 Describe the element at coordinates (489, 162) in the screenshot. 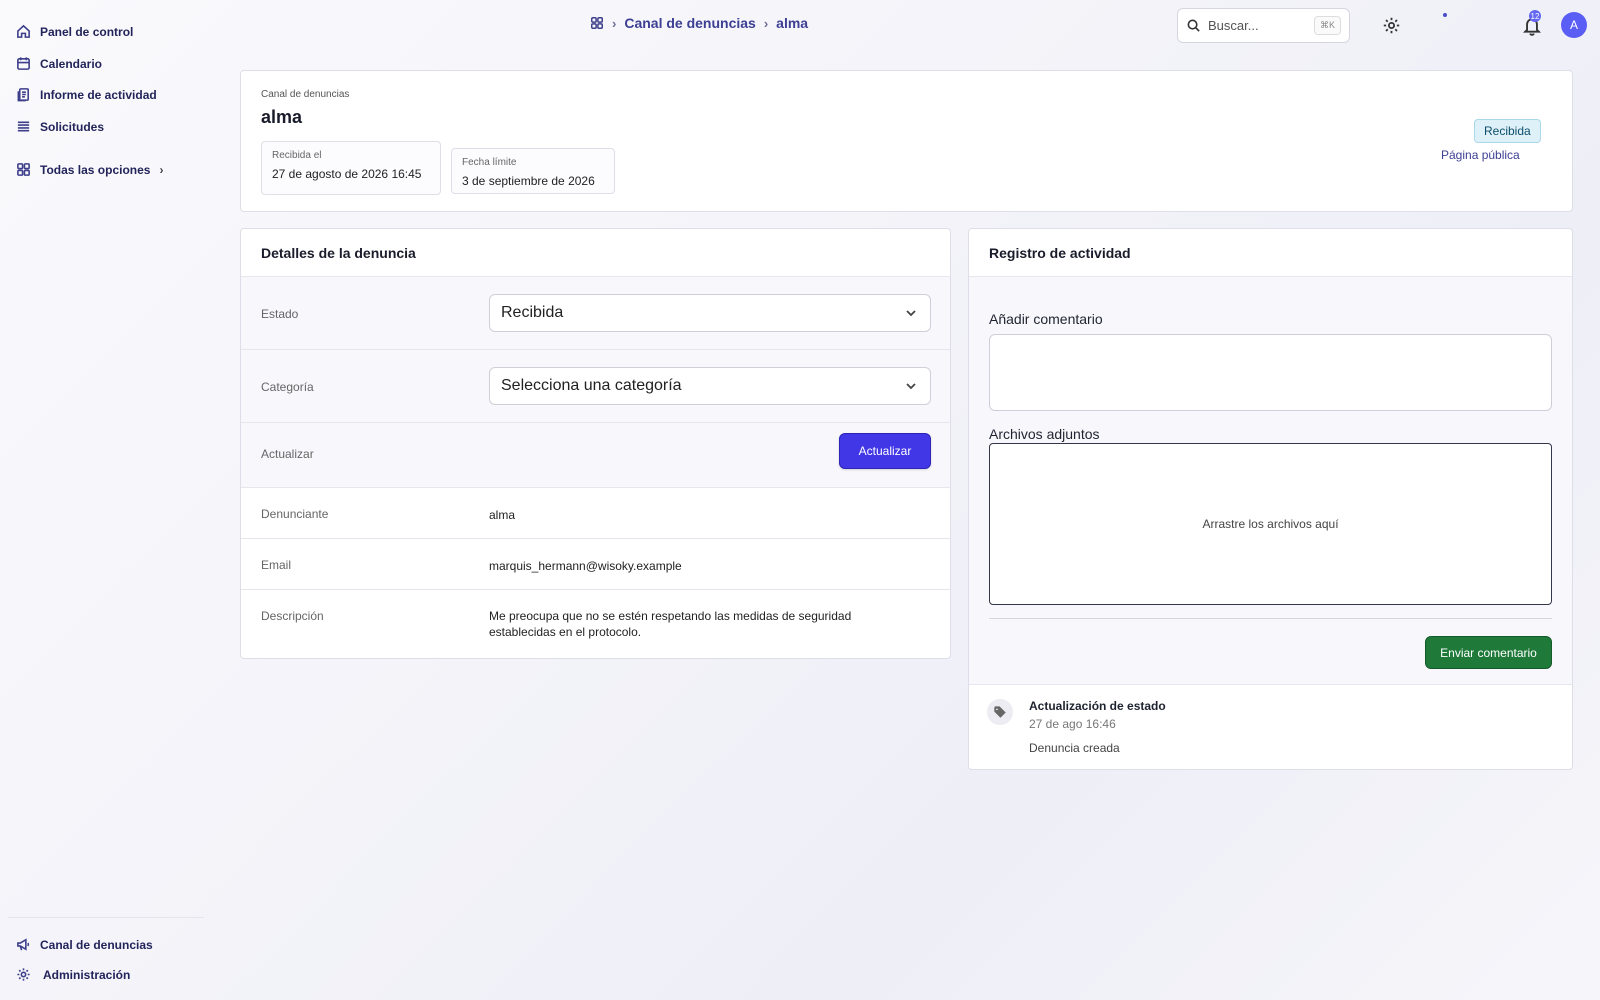

I see `deadline-label: Fecha límite` at that location.